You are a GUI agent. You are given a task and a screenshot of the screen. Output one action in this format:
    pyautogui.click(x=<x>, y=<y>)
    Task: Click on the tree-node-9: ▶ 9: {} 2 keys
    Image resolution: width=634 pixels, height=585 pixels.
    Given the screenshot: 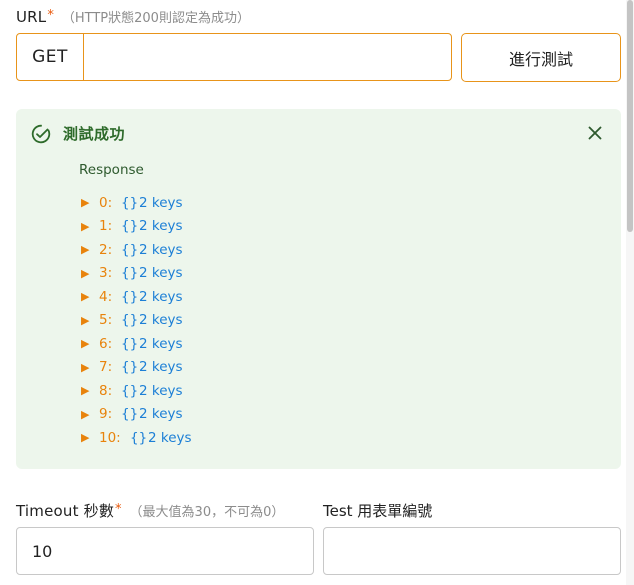 What is the action you would take?
    pyautogui.click(x=136, y=415)
    